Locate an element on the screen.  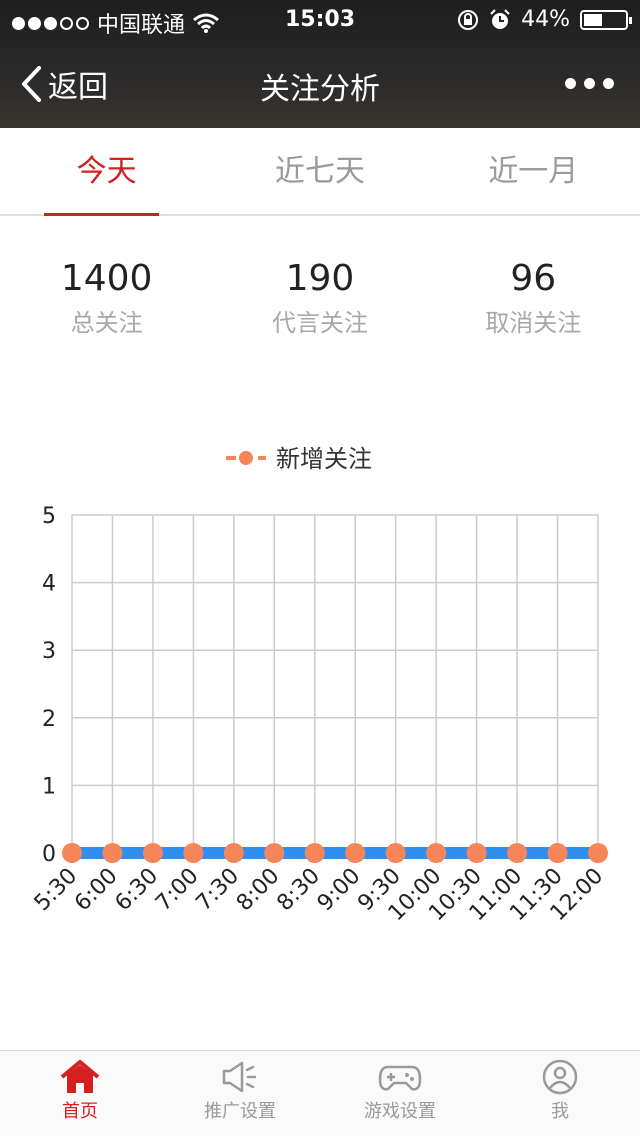
stat-value: 96 is located at coordinates (533, 278).